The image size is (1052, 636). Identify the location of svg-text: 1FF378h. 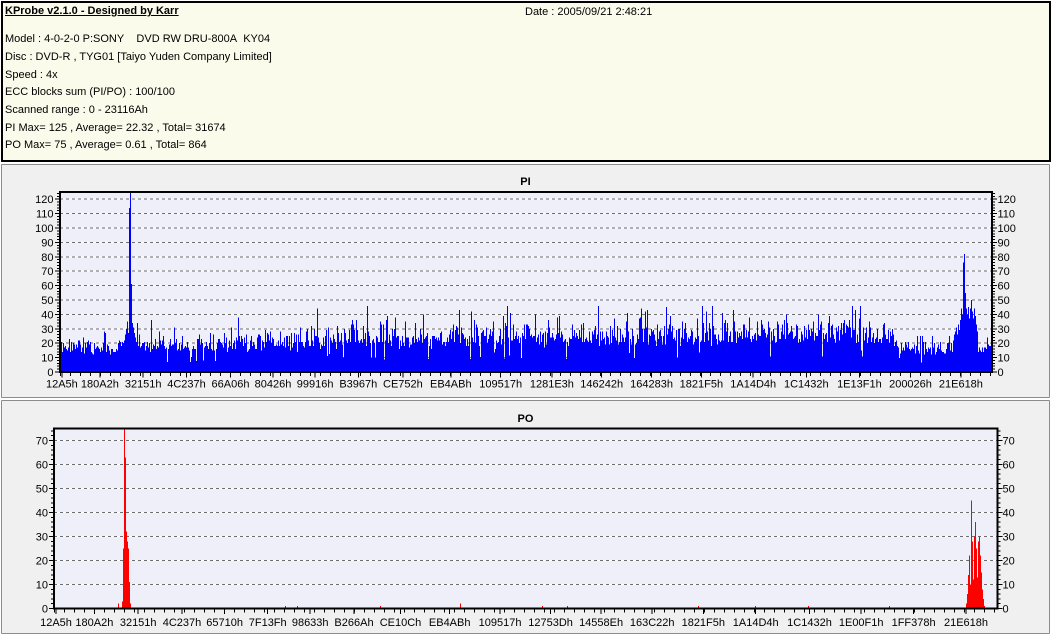
(914, 623).